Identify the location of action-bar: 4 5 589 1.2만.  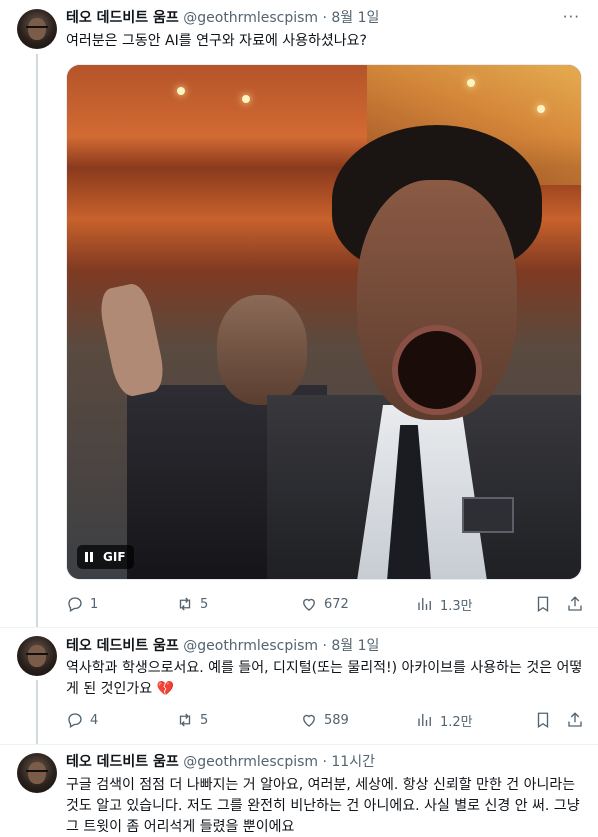
(326, 720).